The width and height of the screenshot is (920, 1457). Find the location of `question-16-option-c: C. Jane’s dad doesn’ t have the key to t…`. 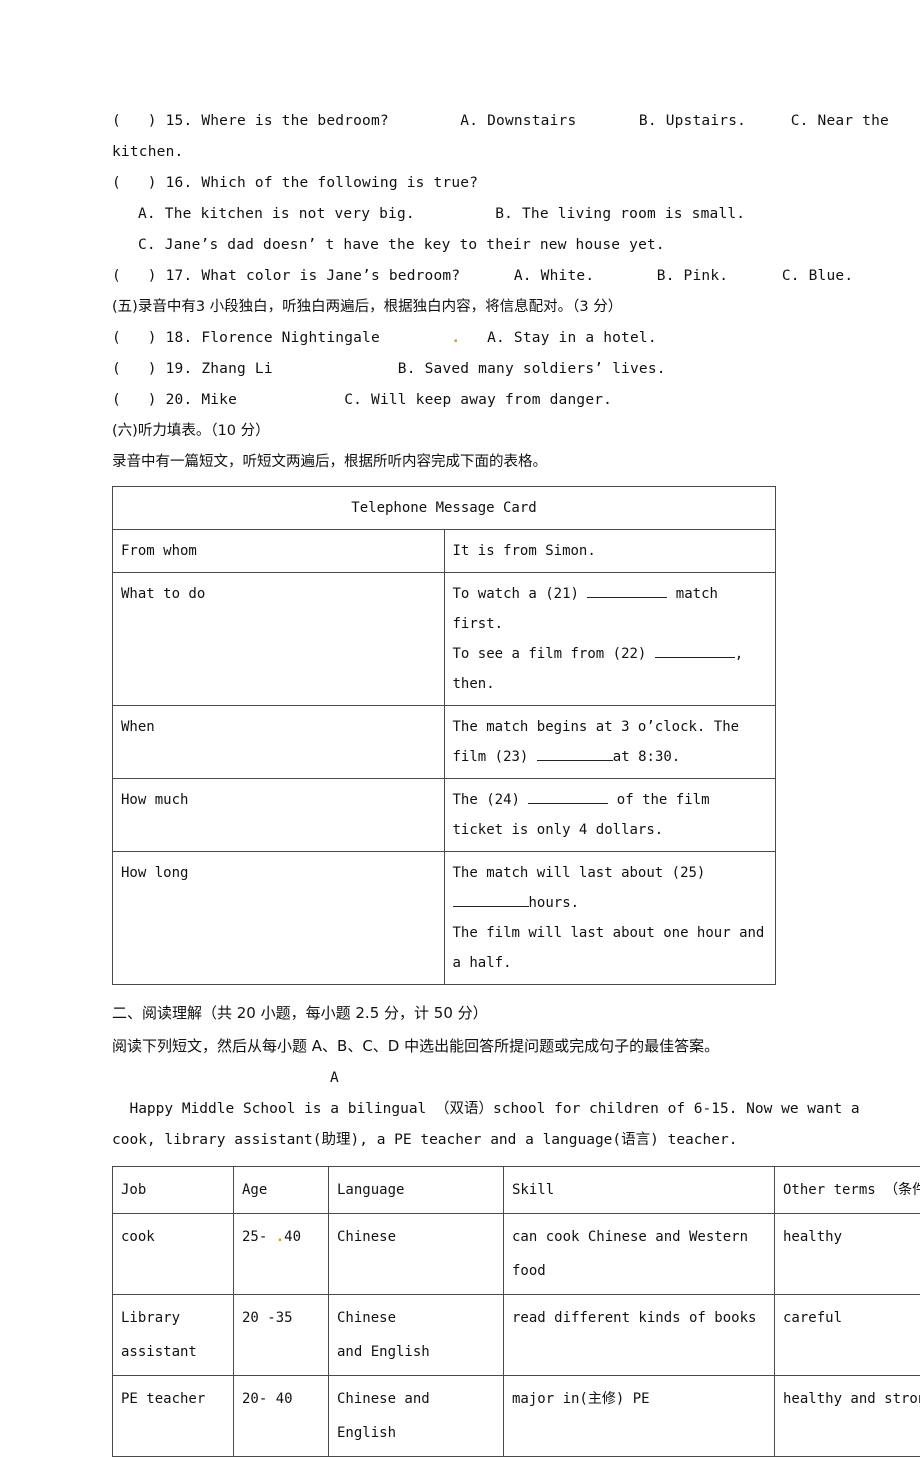

question-16-option-c: C. Jane’s dad doesn’ t have the key to t… is located at coordinates (507, 245).